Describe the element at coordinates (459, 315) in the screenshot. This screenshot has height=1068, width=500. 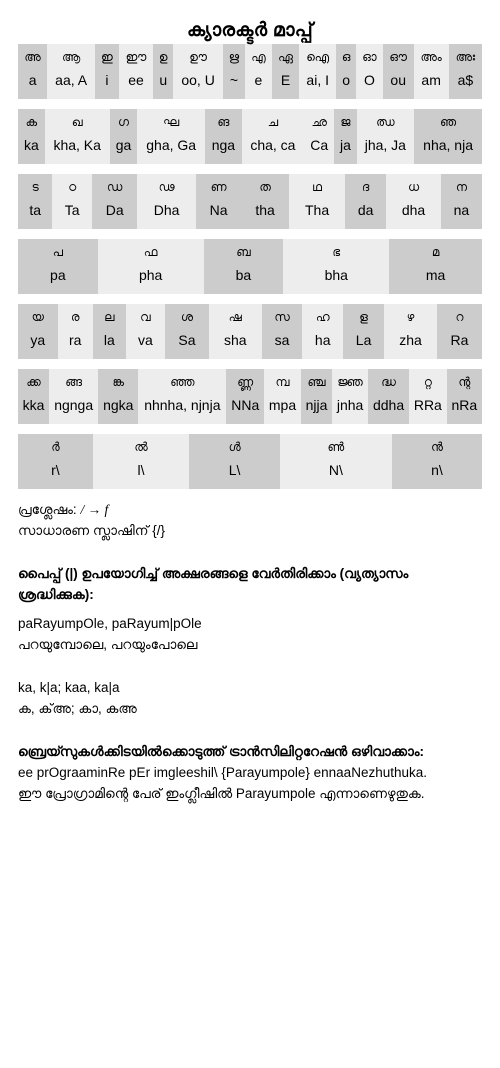
I see `char-glyph-cell: റ` at that location.